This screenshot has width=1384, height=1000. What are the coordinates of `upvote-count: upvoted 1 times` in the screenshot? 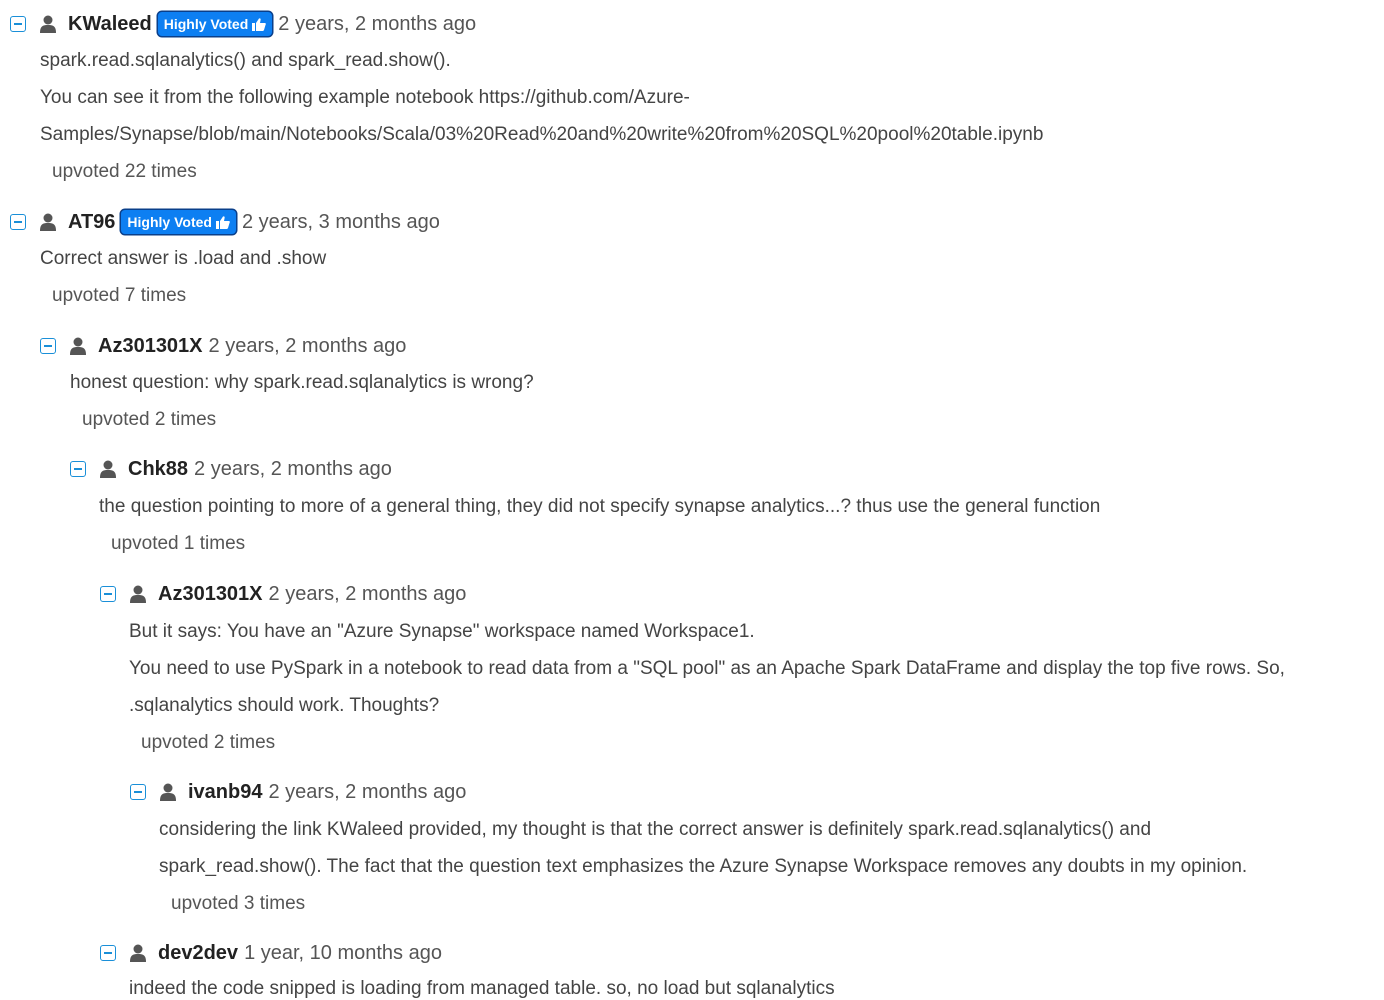 It's located at (178, 543).